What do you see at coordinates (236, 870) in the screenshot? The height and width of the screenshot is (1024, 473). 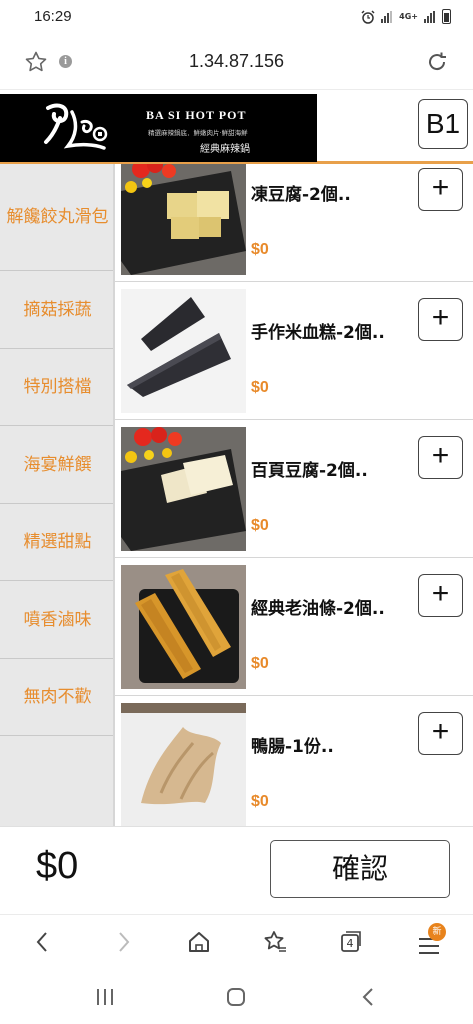 I see `cart-bar: $0 確認` at bounding box center [236, 870].